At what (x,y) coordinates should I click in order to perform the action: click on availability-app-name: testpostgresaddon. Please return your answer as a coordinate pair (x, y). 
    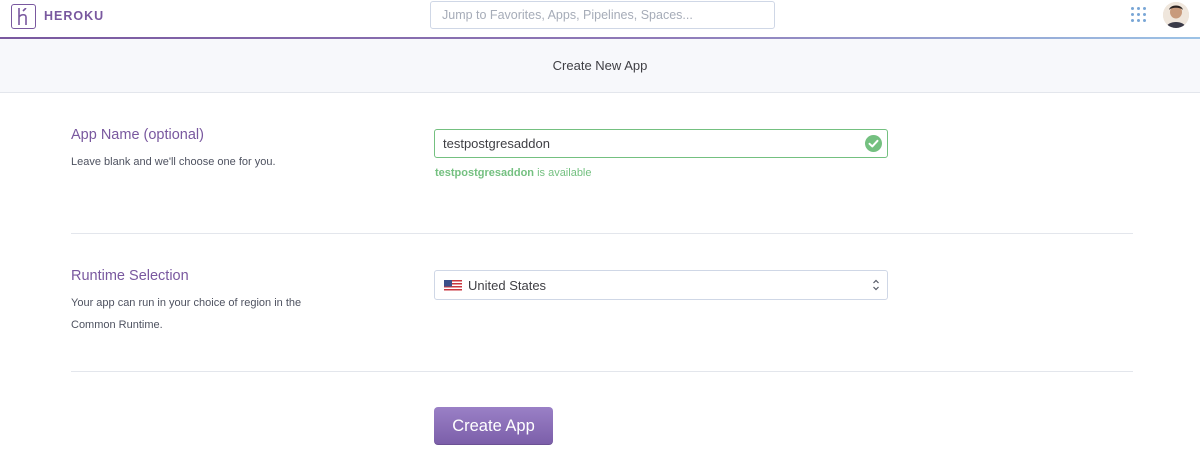
    Looking at the image, I should click on (485, 173).